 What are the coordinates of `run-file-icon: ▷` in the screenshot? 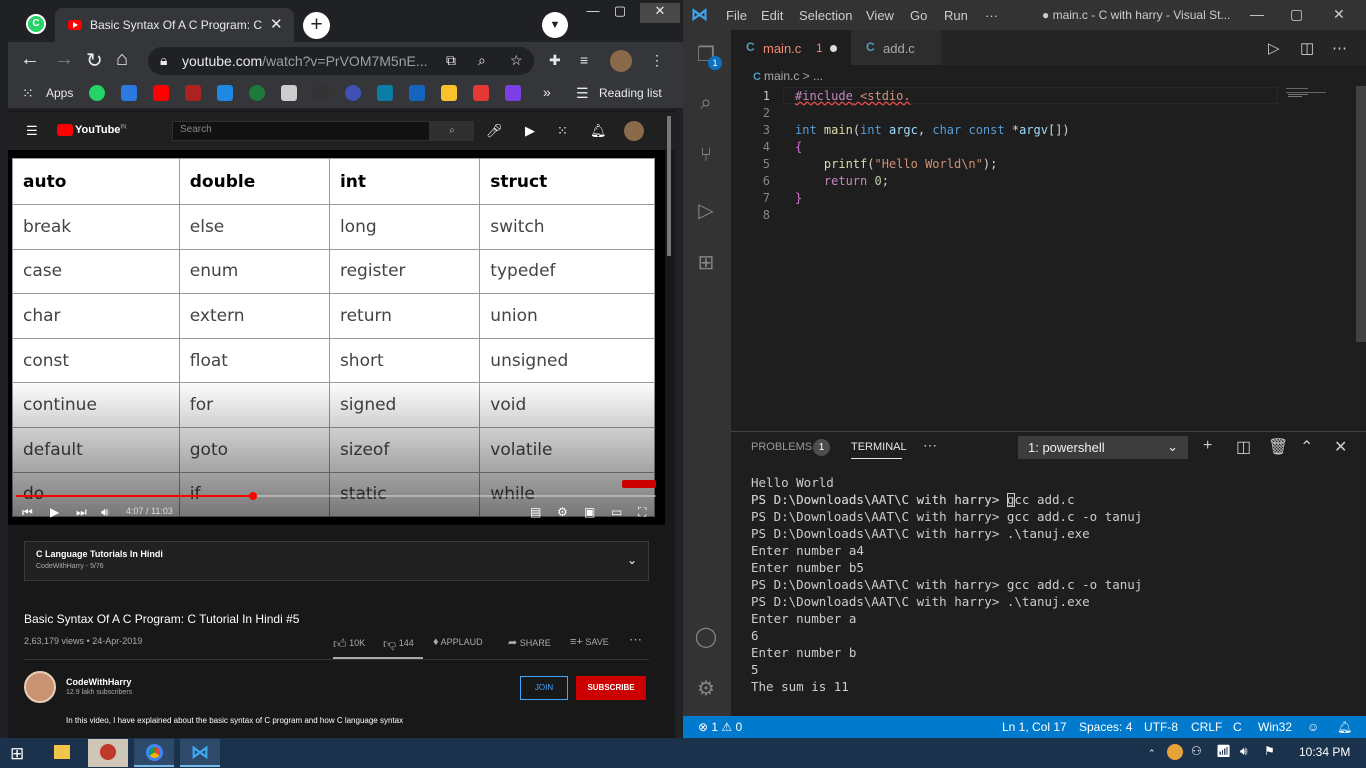 It's located at (1274, 48).